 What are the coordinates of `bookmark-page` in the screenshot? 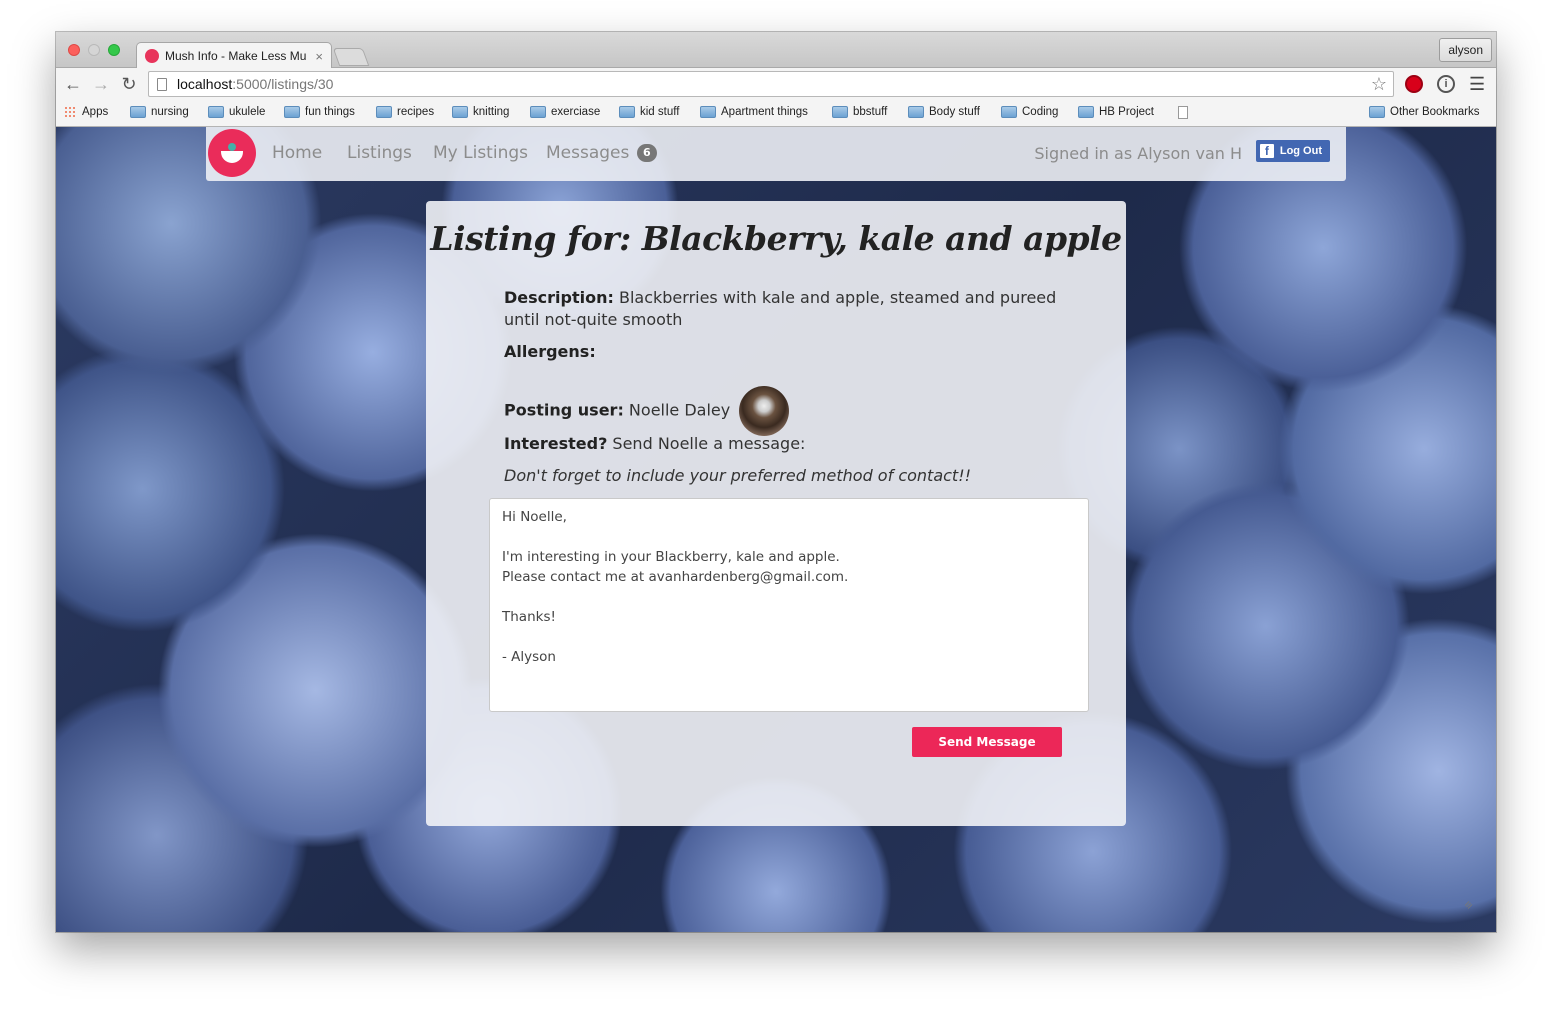 It's located at (1183, 112).